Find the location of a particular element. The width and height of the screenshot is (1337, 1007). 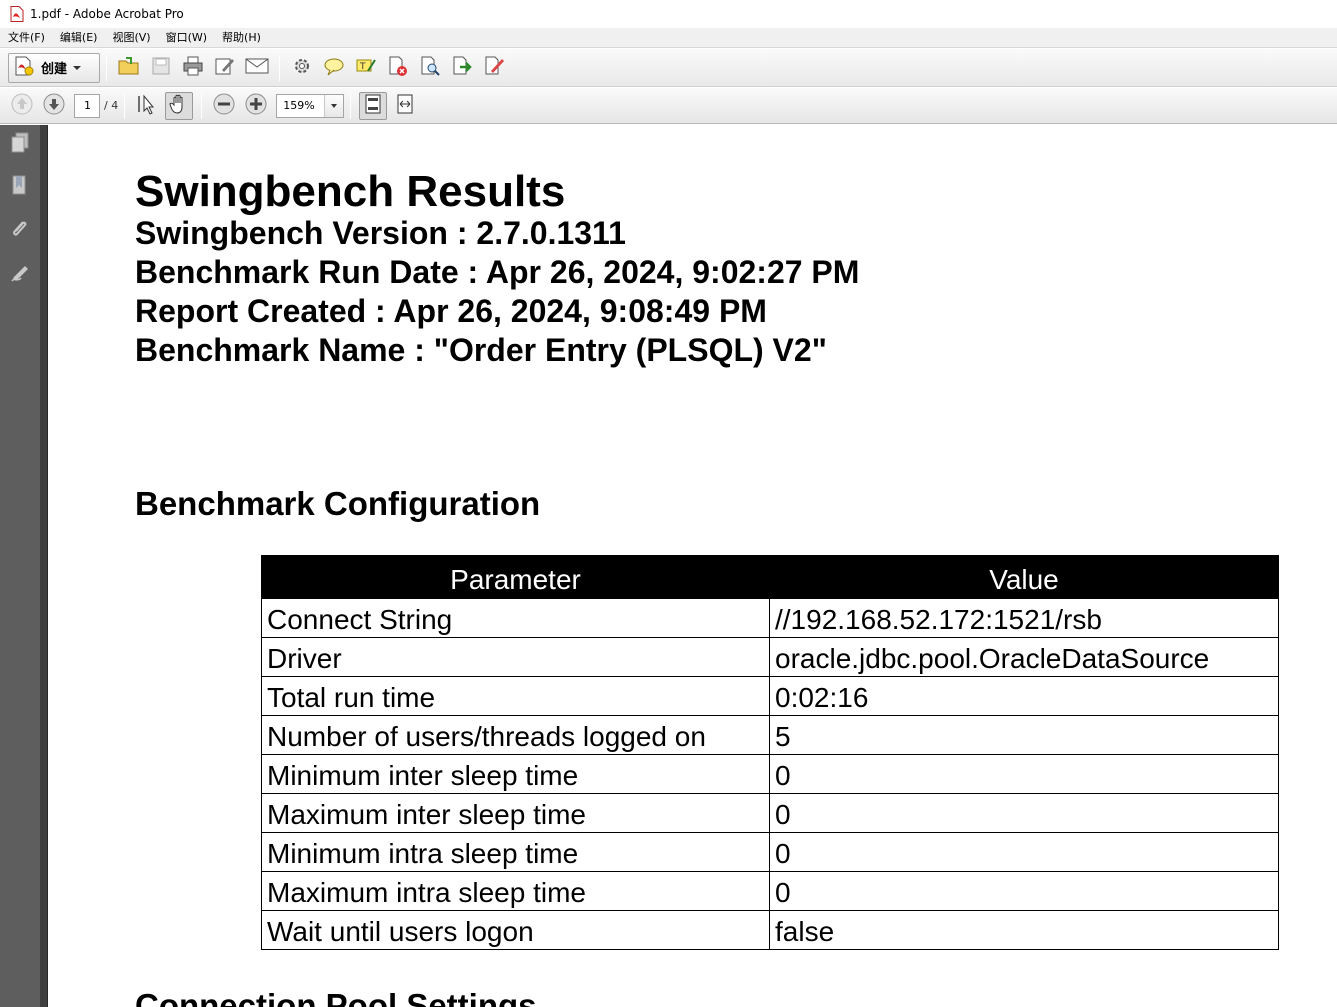

zoom-dropdown-arrow is located at coordinates (334, 105).